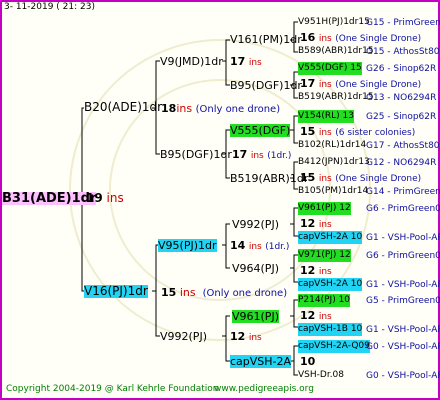  Describe the element at coordinates (255, 247) in the screenshot. I see `gen2-ins-unit-2: ins` at that location.